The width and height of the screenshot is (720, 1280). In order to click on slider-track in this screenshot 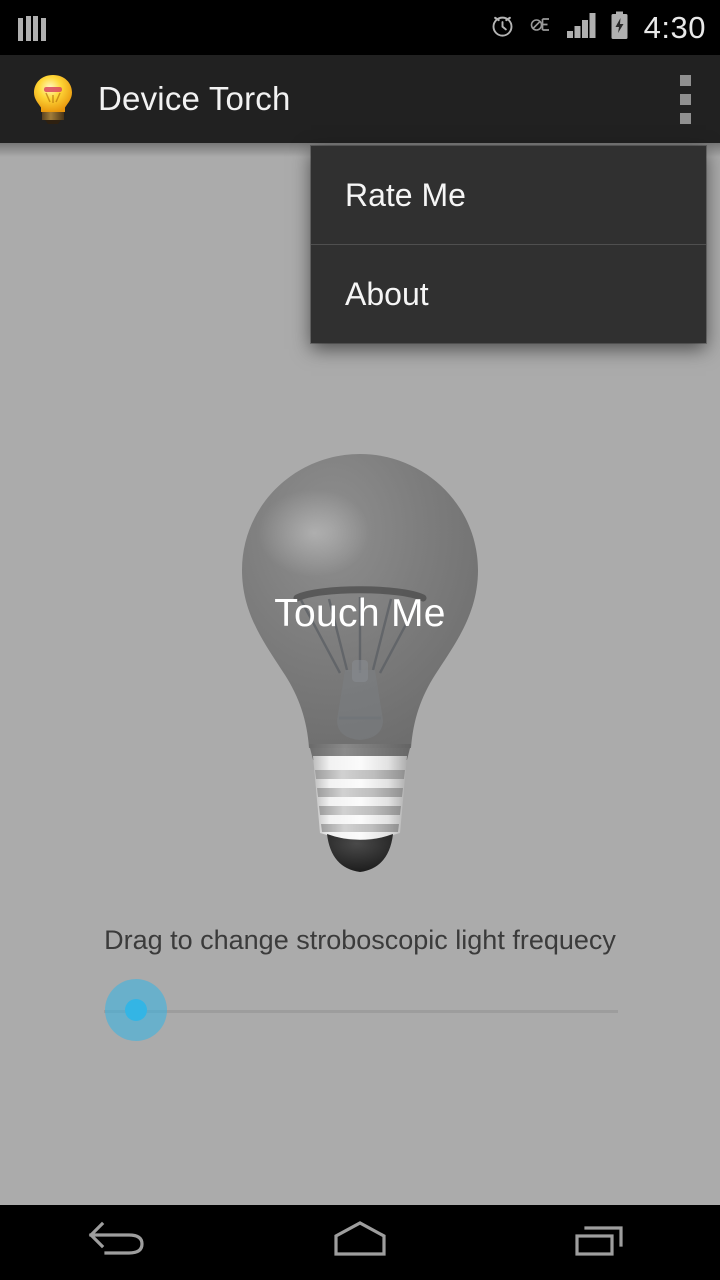, I will do `click(361, 1011)`.